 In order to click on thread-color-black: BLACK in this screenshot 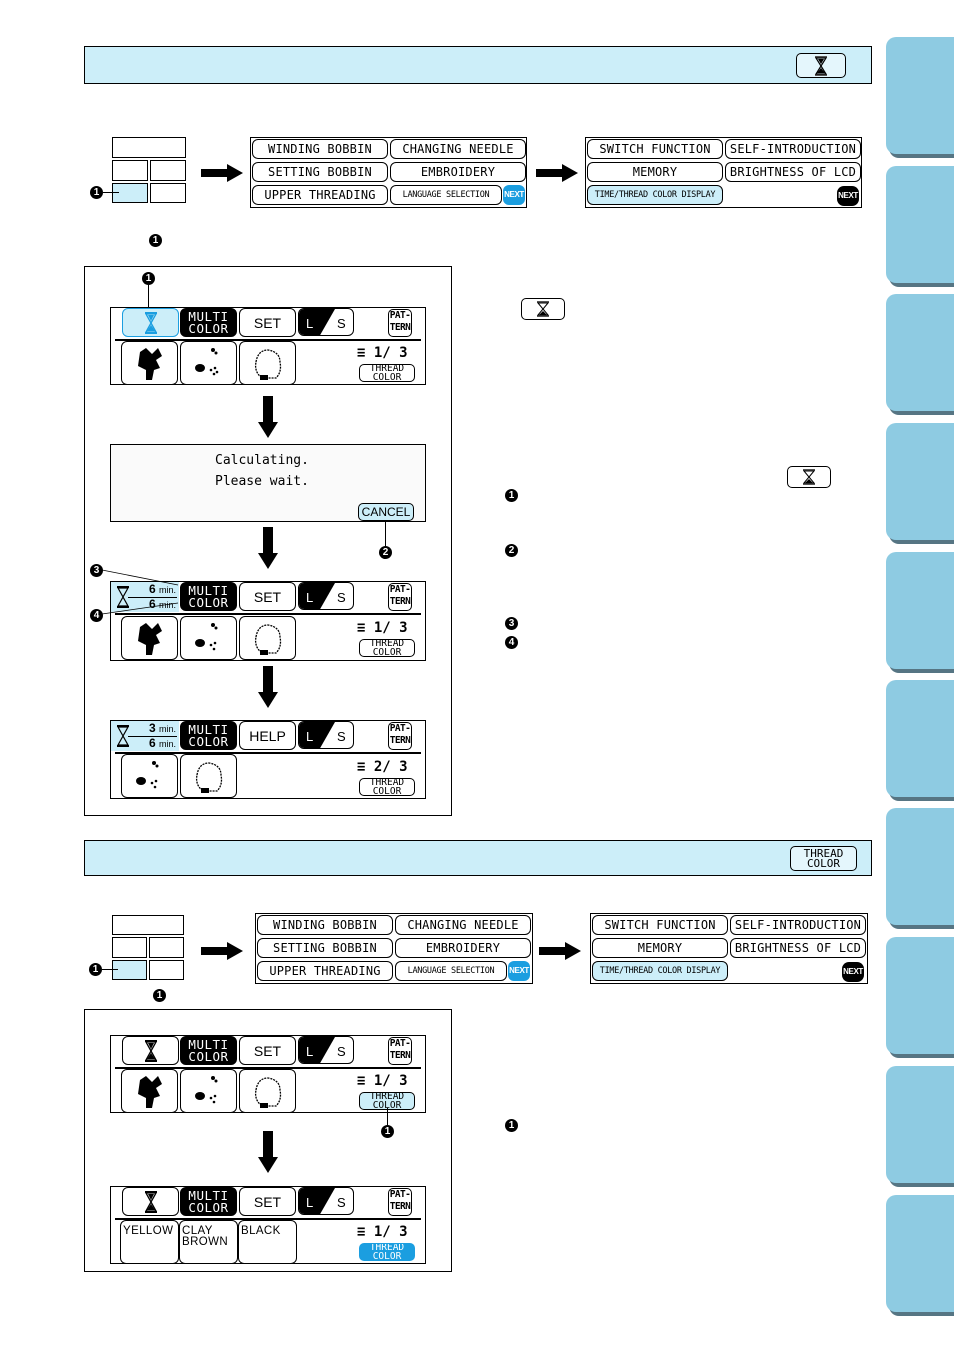, I will do `click(267, 1242)`.